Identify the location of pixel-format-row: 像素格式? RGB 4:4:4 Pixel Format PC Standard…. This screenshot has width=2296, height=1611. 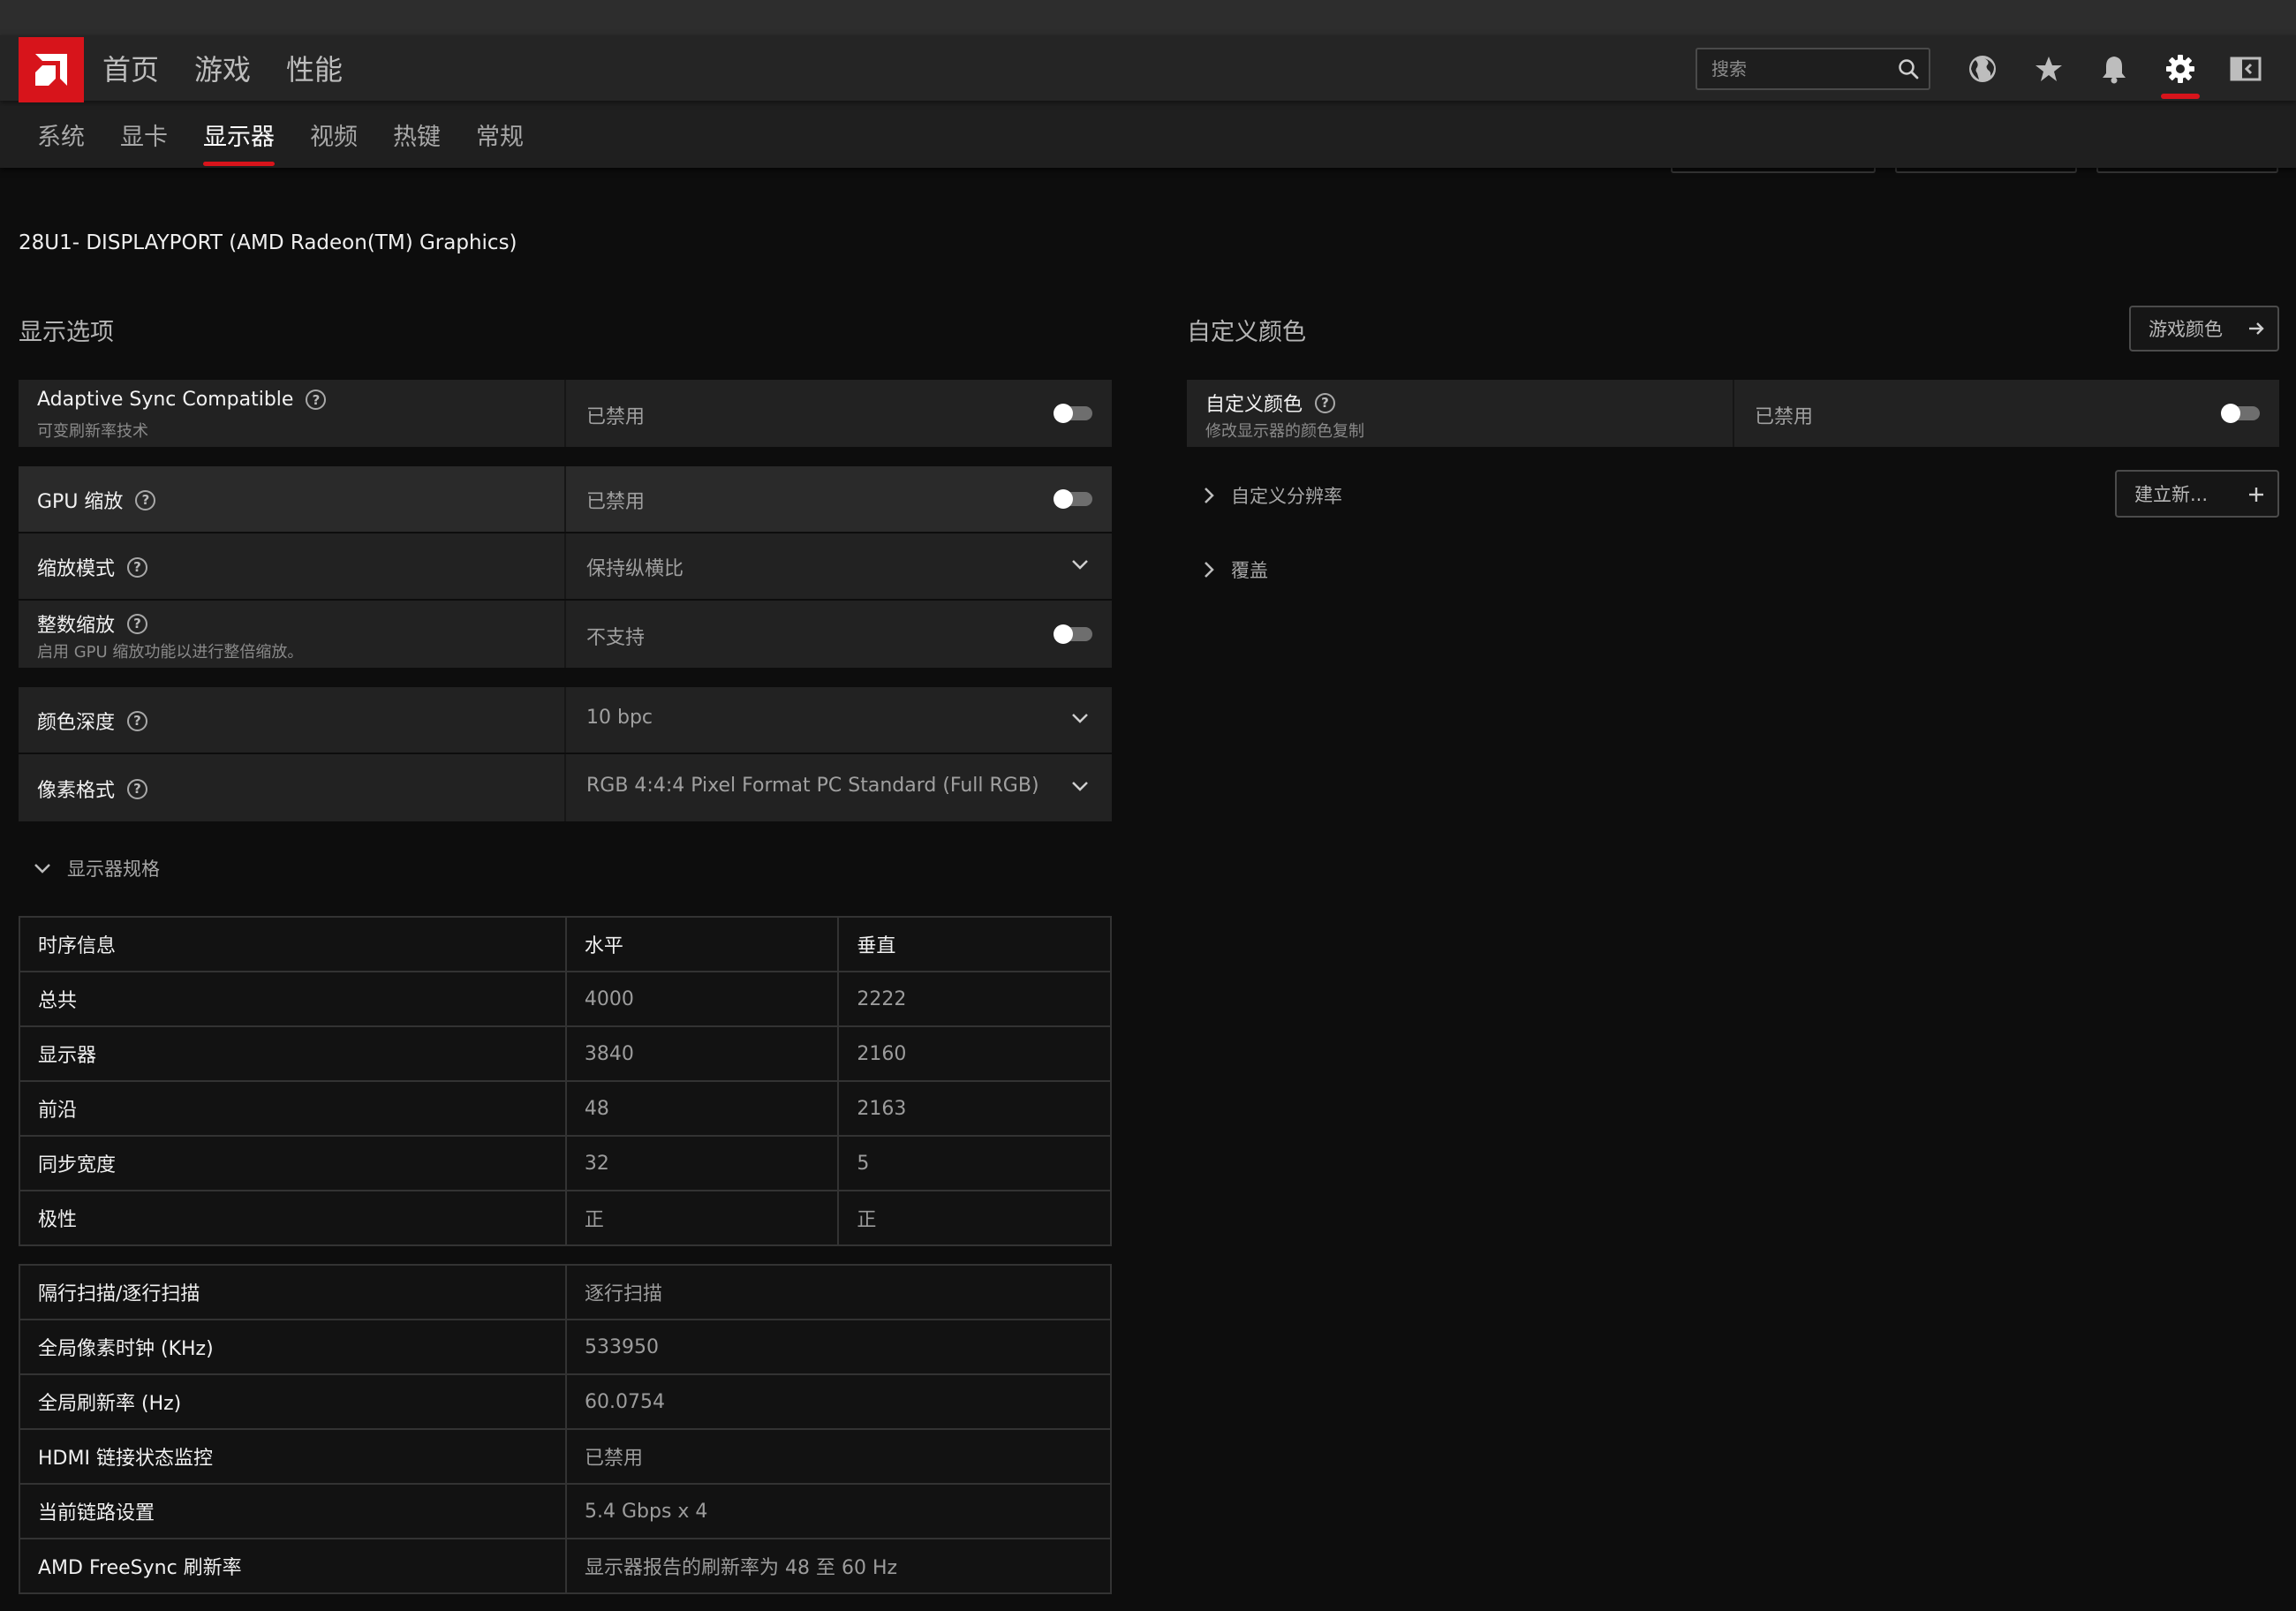
(565, 787).